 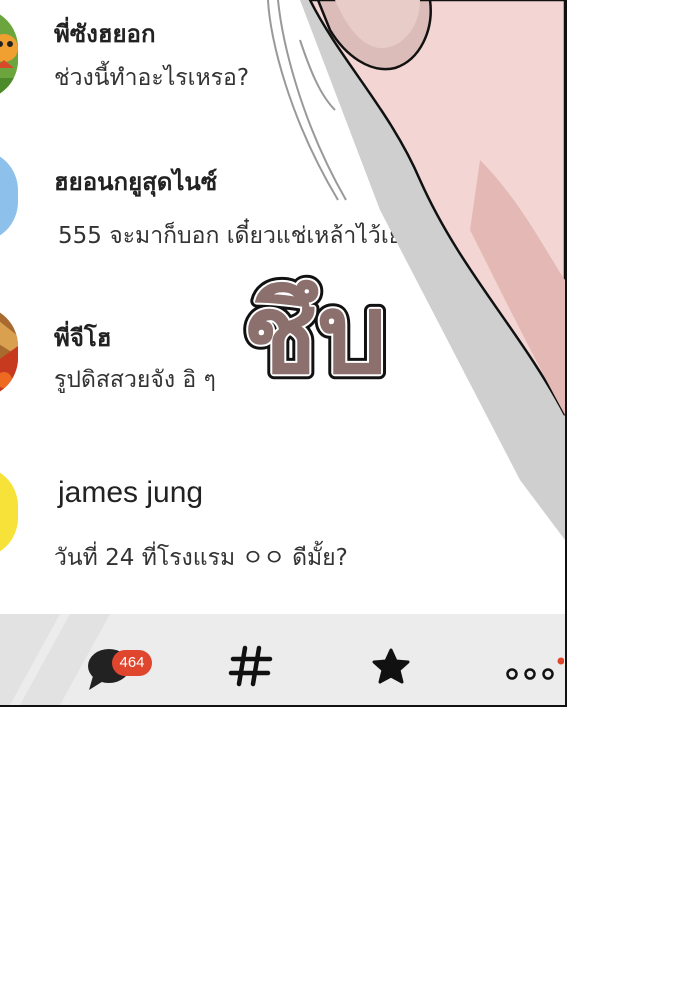 I want to click on chat-list-item: พี่ซังฮยอก ช่วงนี้ทำอะไรเหรอ?, so click(x=282, y=55).